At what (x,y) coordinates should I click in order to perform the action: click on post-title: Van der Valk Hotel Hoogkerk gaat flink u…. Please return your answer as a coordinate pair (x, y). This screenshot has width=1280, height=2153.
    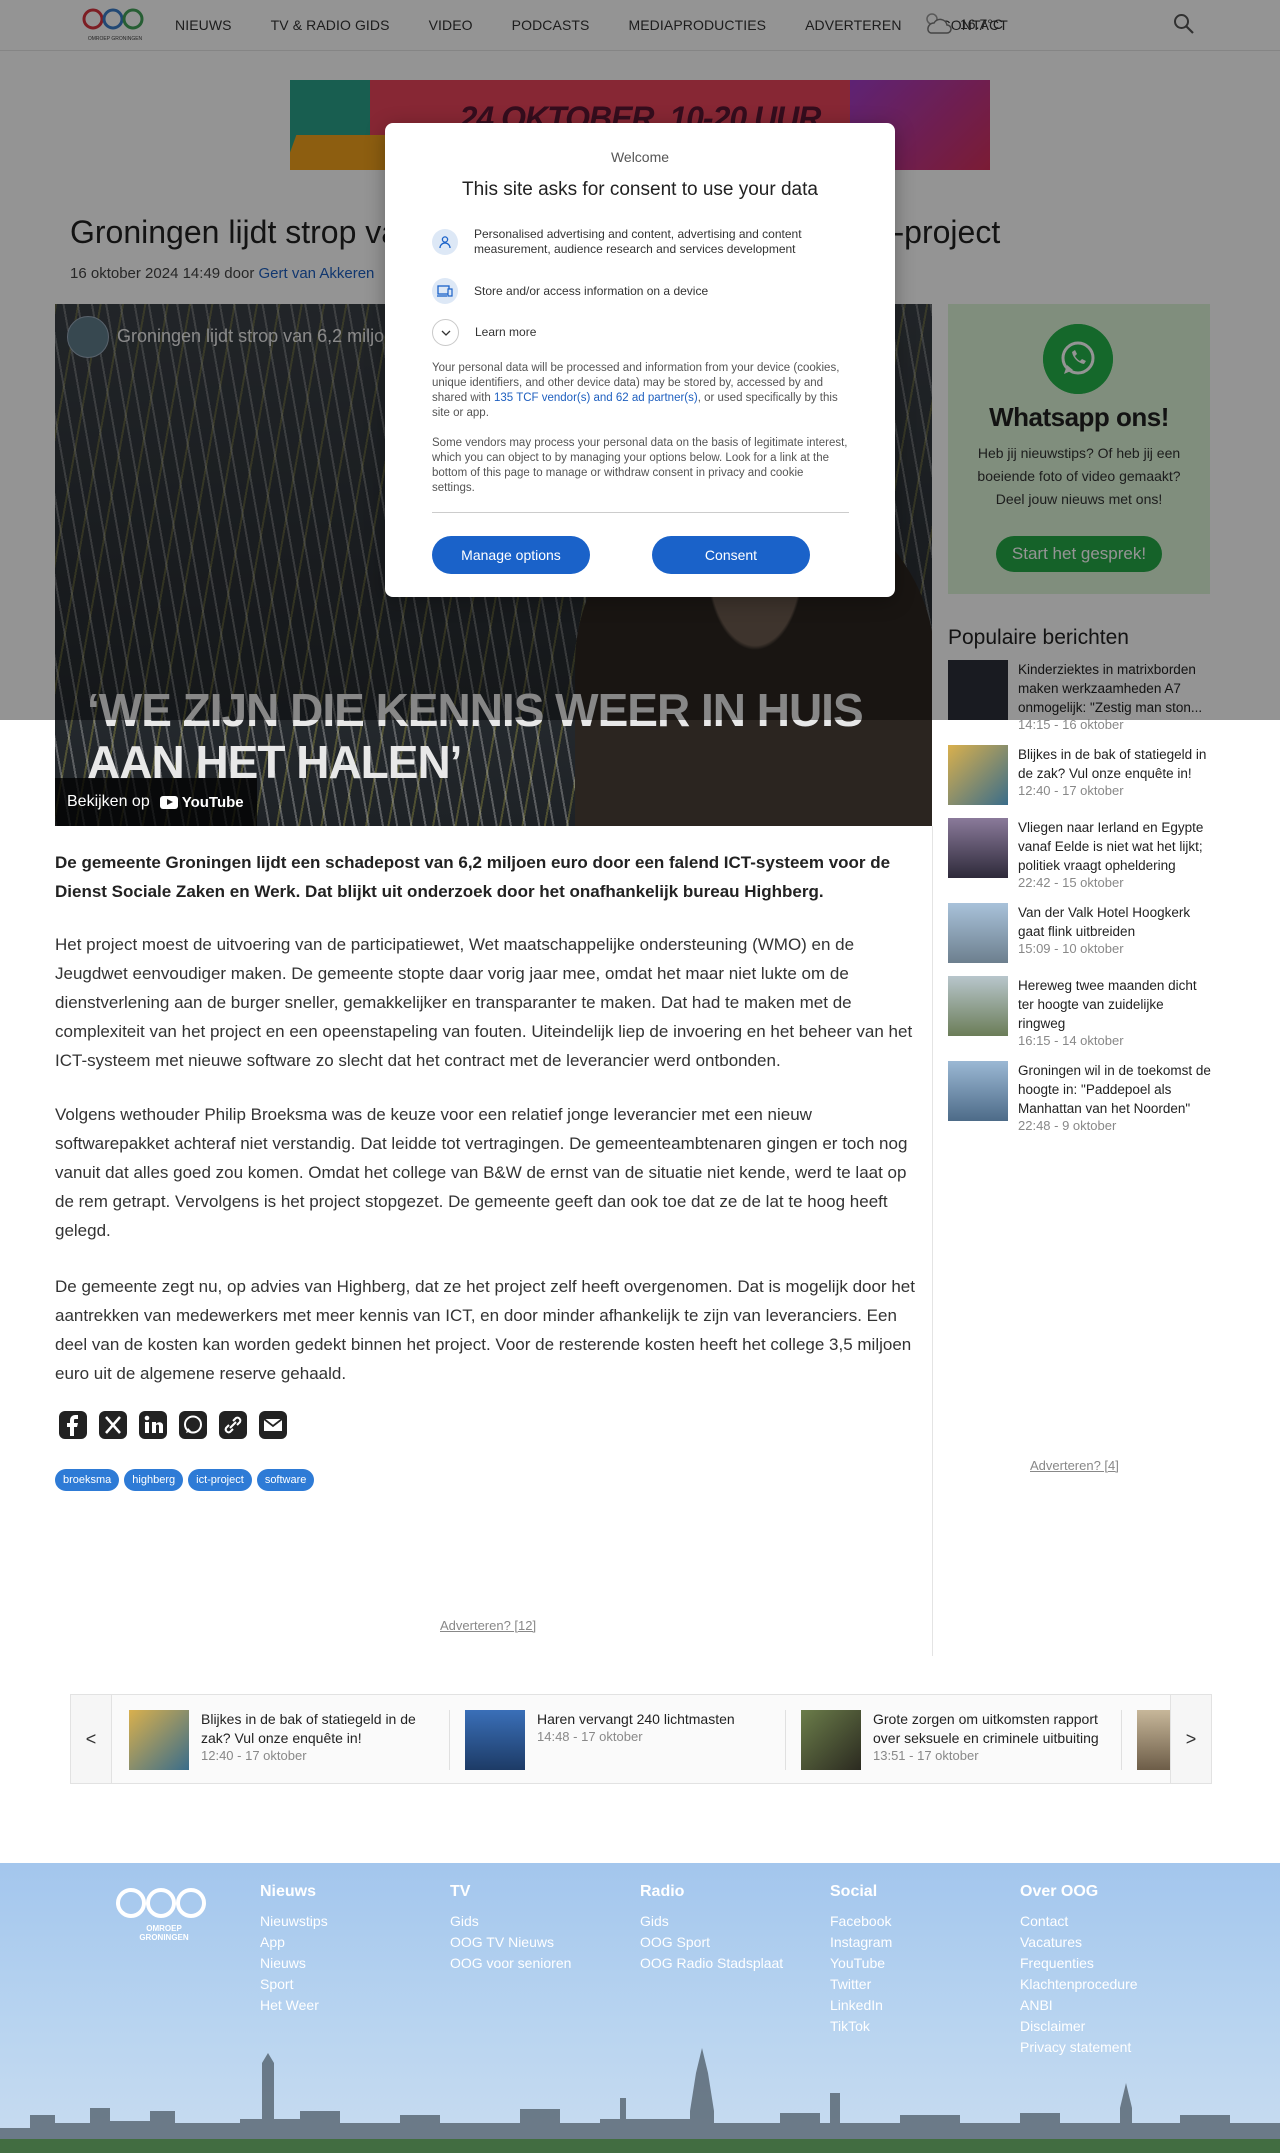
    Looking at the image, I should click on (1115, 922).